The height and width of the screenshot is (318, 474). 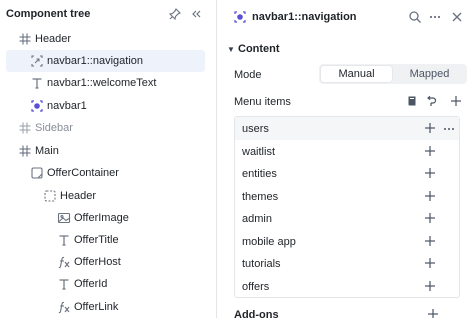 I want to click on menu-item-row: themes, so click(x=347, y=196).